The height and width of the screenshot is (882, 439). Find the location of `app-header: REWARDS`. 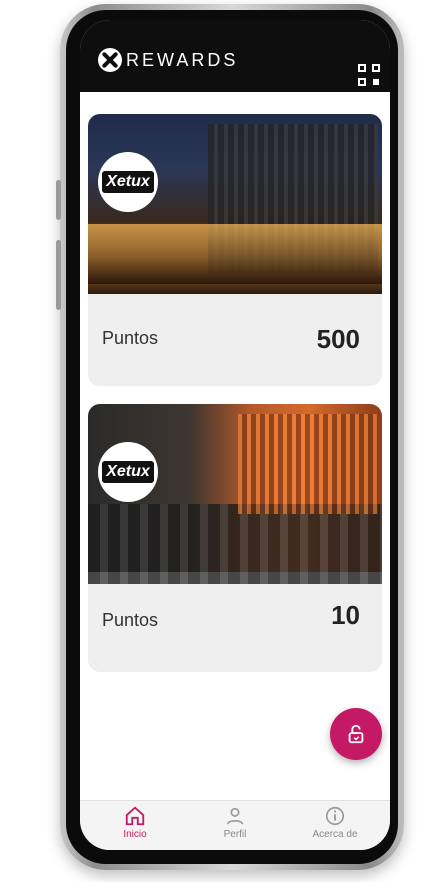

app-header: REWARDS is located at coordinates (235, 56).